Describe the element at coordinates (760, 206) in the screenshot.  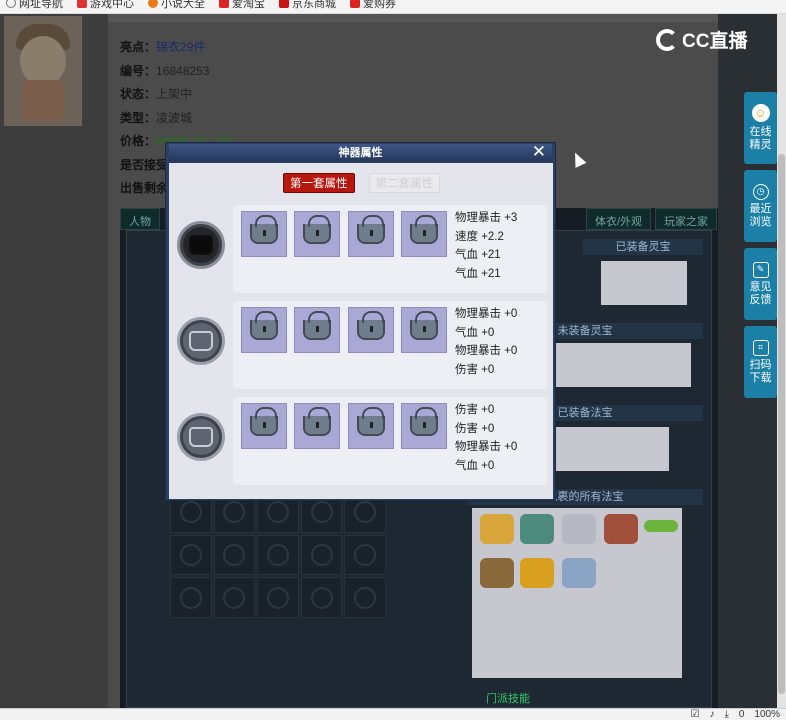
I see `recent-browse-button: ◷ 最近 浏览` at that location.